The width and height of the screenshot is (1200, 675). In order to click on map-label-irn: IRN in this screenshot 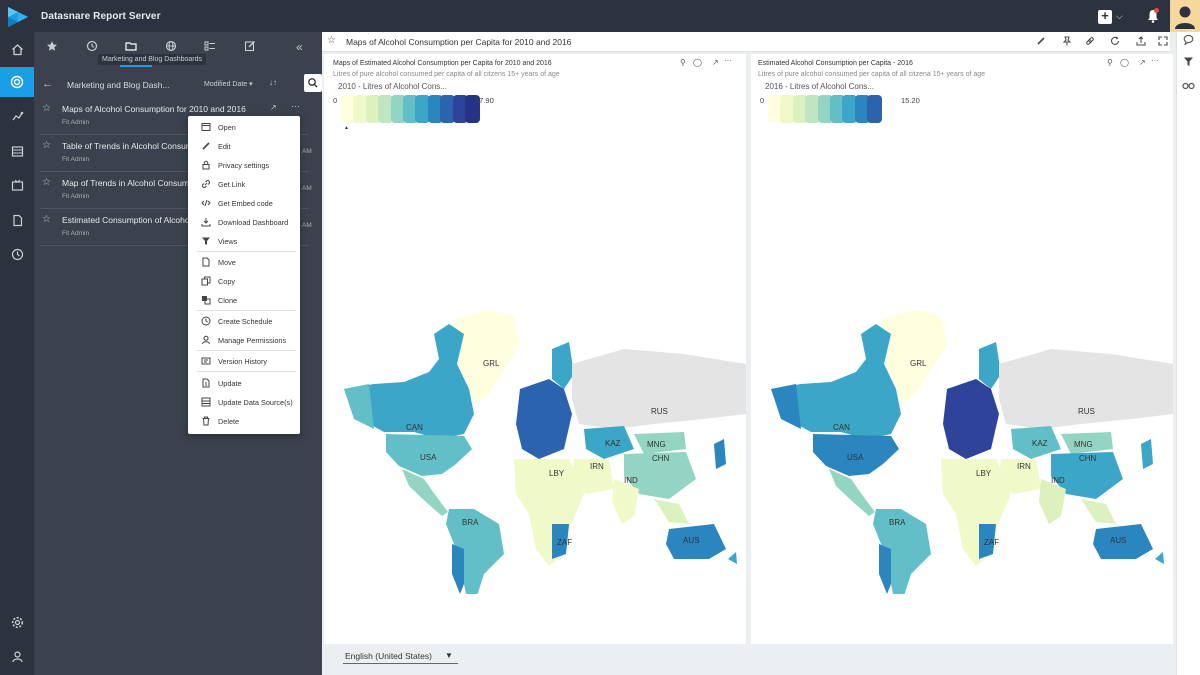, I will do `click(597, 466)`.